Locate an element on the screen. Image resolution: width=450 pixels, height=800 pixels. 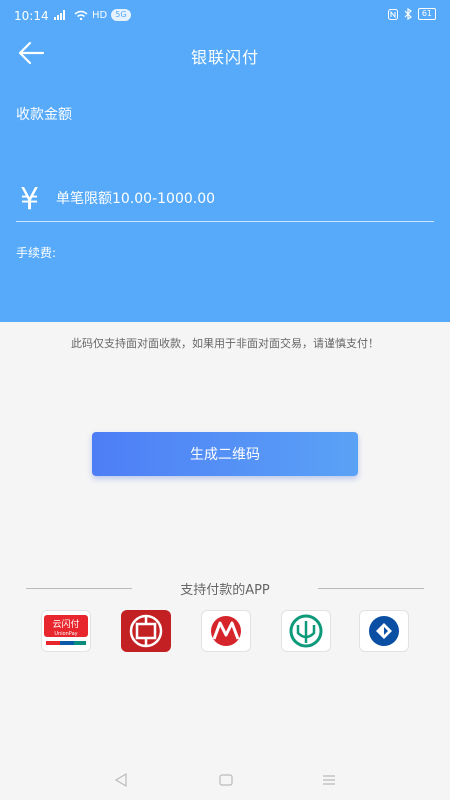
nav-back-icon is located at coordinates (121, 780).